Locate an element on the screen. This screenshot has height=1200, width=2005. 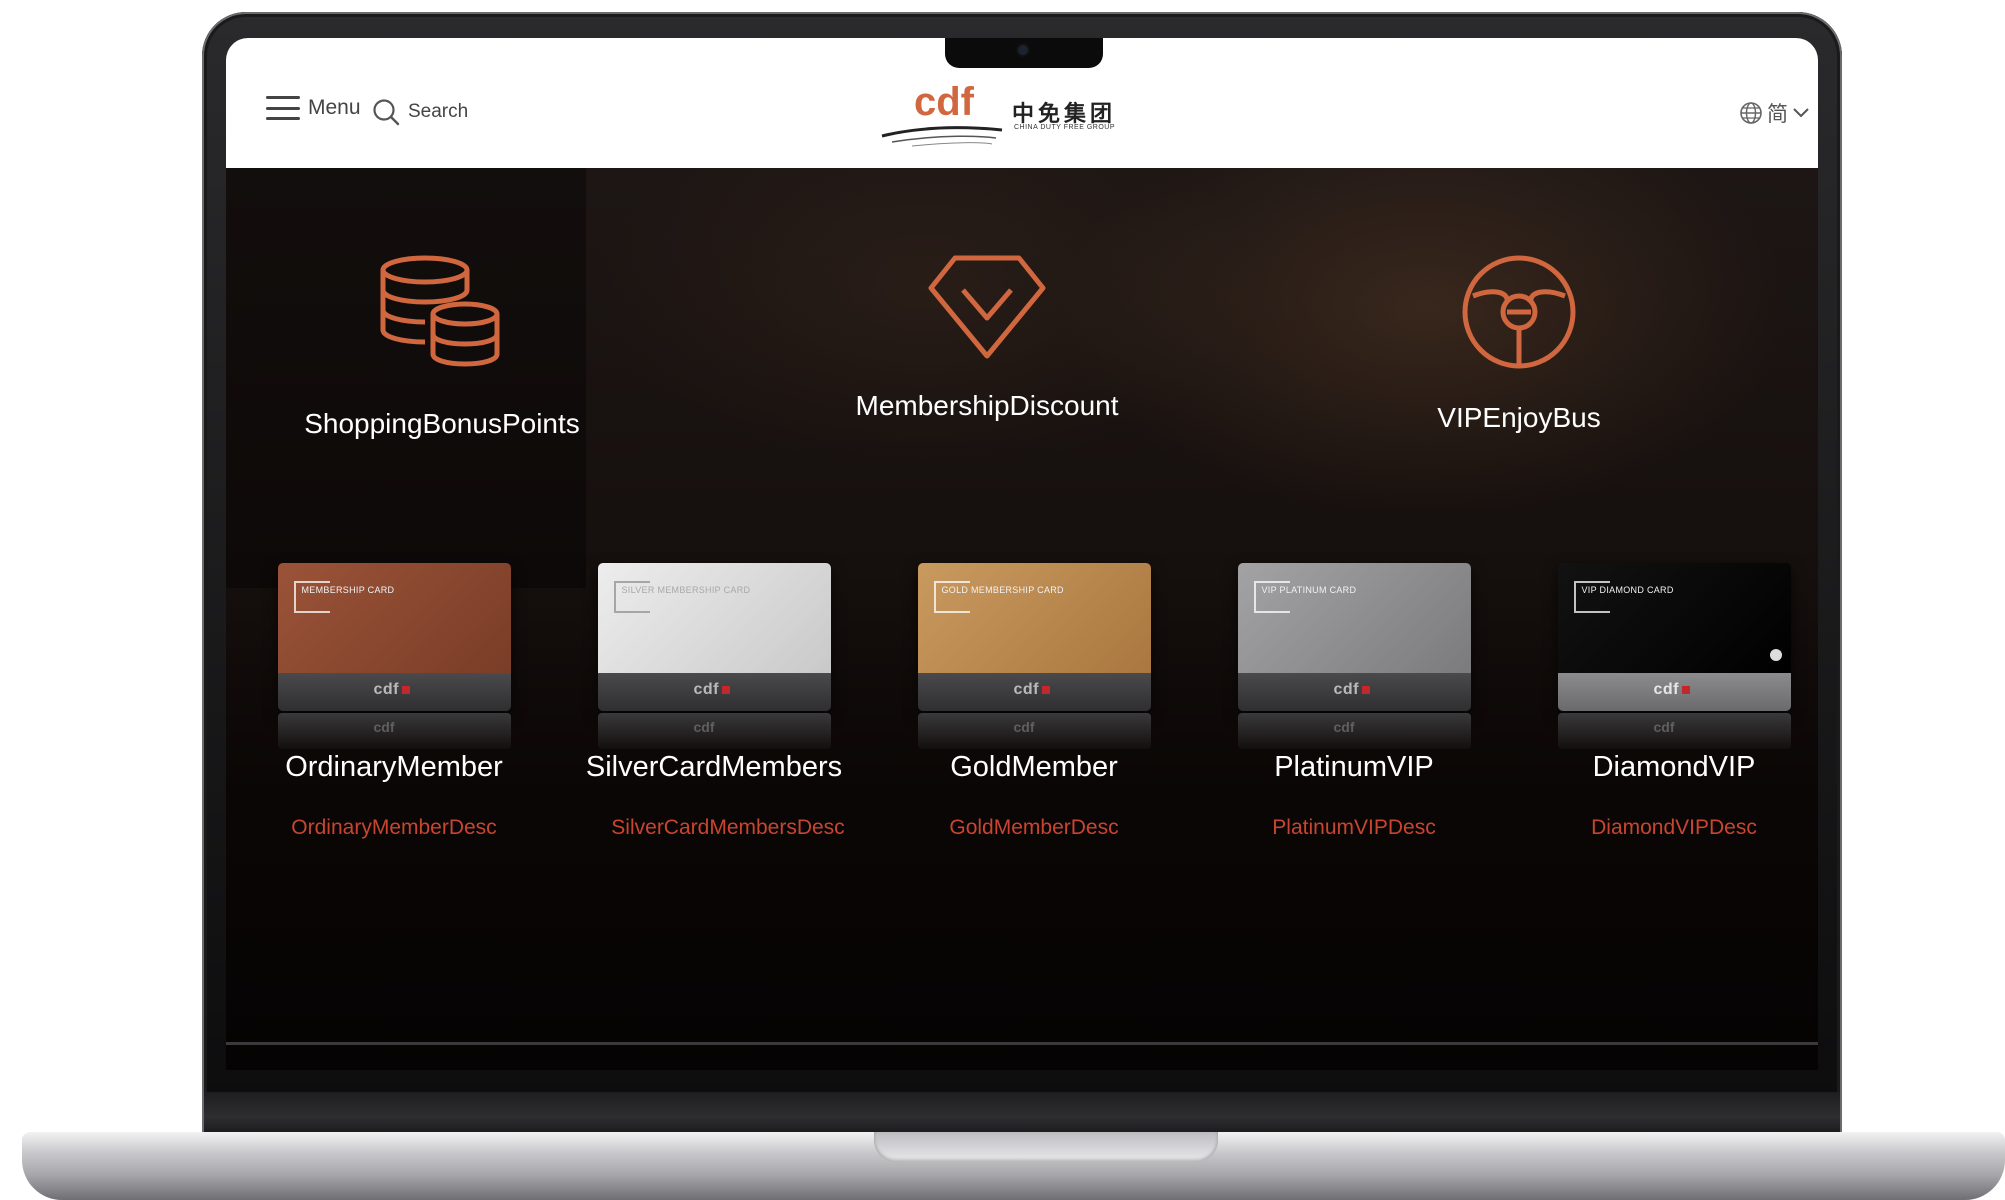
benefit-shopping-points: ShoppingBonusPoints is located at coordinates (442, 346).